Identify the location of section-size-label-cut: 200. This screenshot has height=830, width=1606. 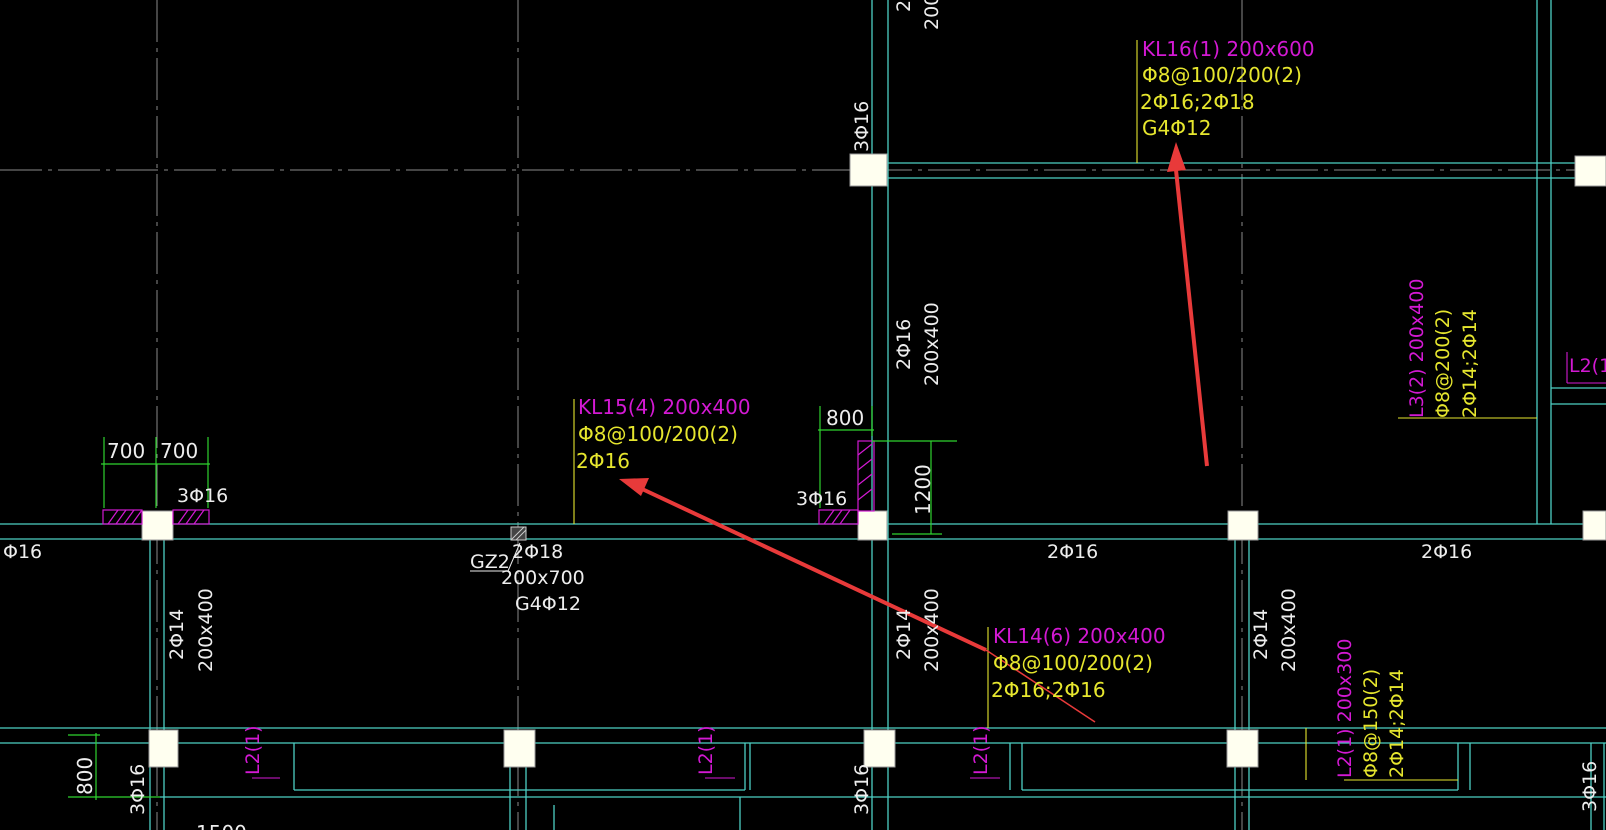
(932, 15).